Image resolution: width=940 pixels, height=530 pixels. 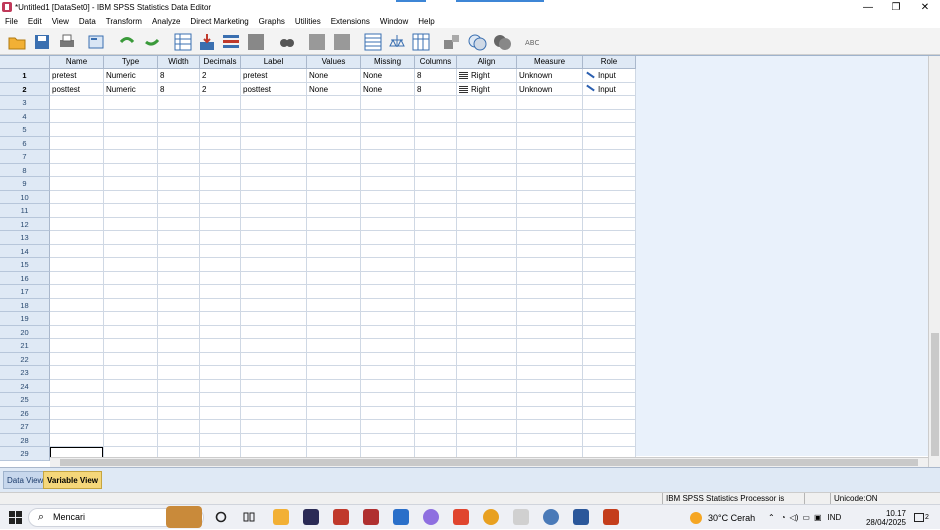 I want to click on row-header: 8, so click(x=25, y=170).